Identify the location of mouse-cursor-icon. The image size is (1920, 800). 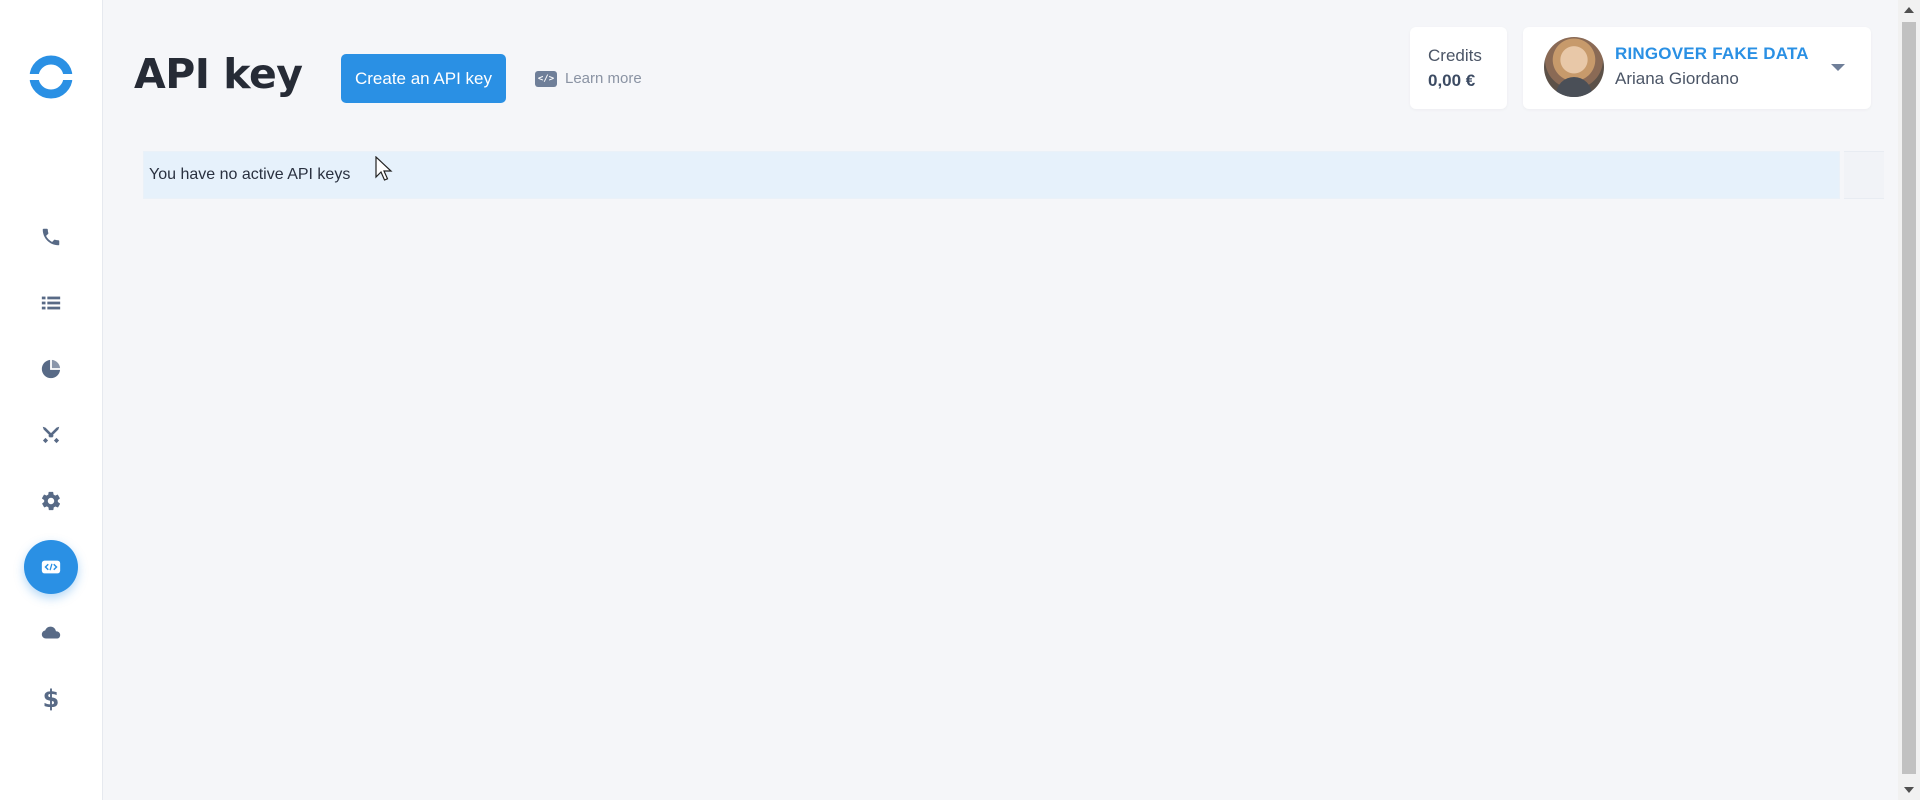
(384, 168).